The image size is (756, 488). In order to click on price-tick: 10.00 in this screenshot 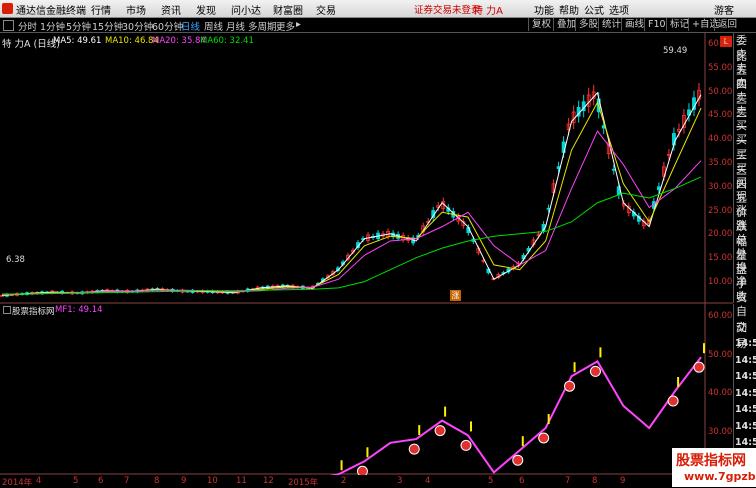, I will do `click(720, 282)`.